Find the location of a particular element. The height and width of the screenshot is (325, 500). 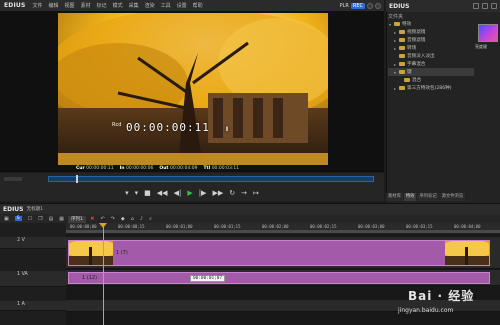

tree-item-third-party: ▸ 第三方特效包(286种) is located at coordinates (431, 88).